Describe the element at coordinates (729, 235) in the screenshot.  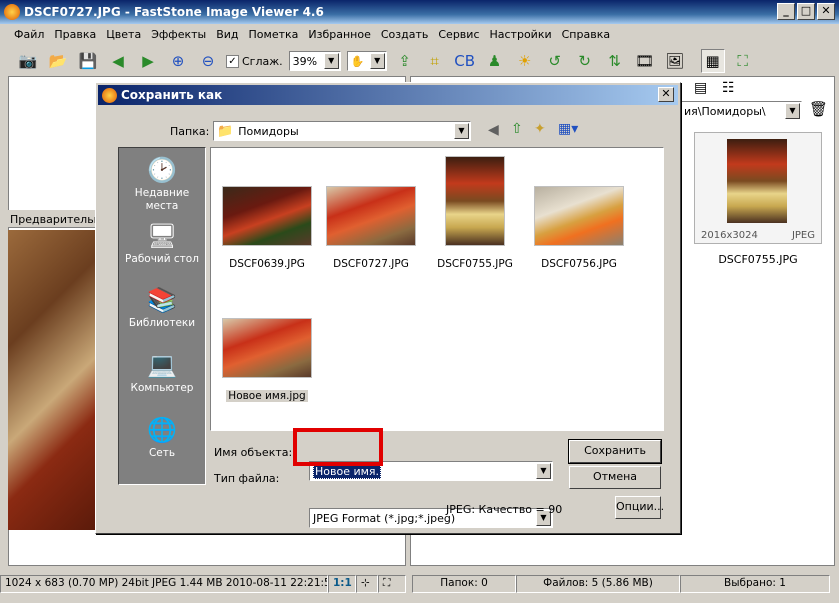
I see `thumbnail-dimensions: 2016x3024` at that location.